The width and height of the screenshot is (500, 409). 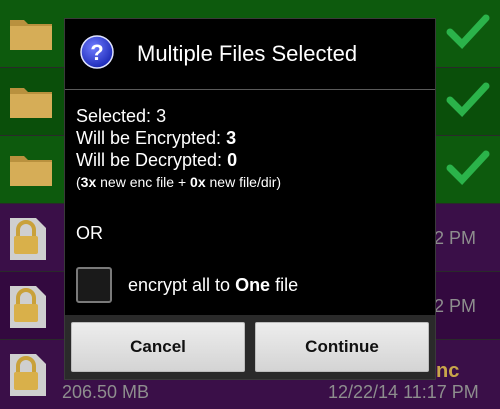 I want to click on summary-enc-count: 3x, so click(x=88, y=182).